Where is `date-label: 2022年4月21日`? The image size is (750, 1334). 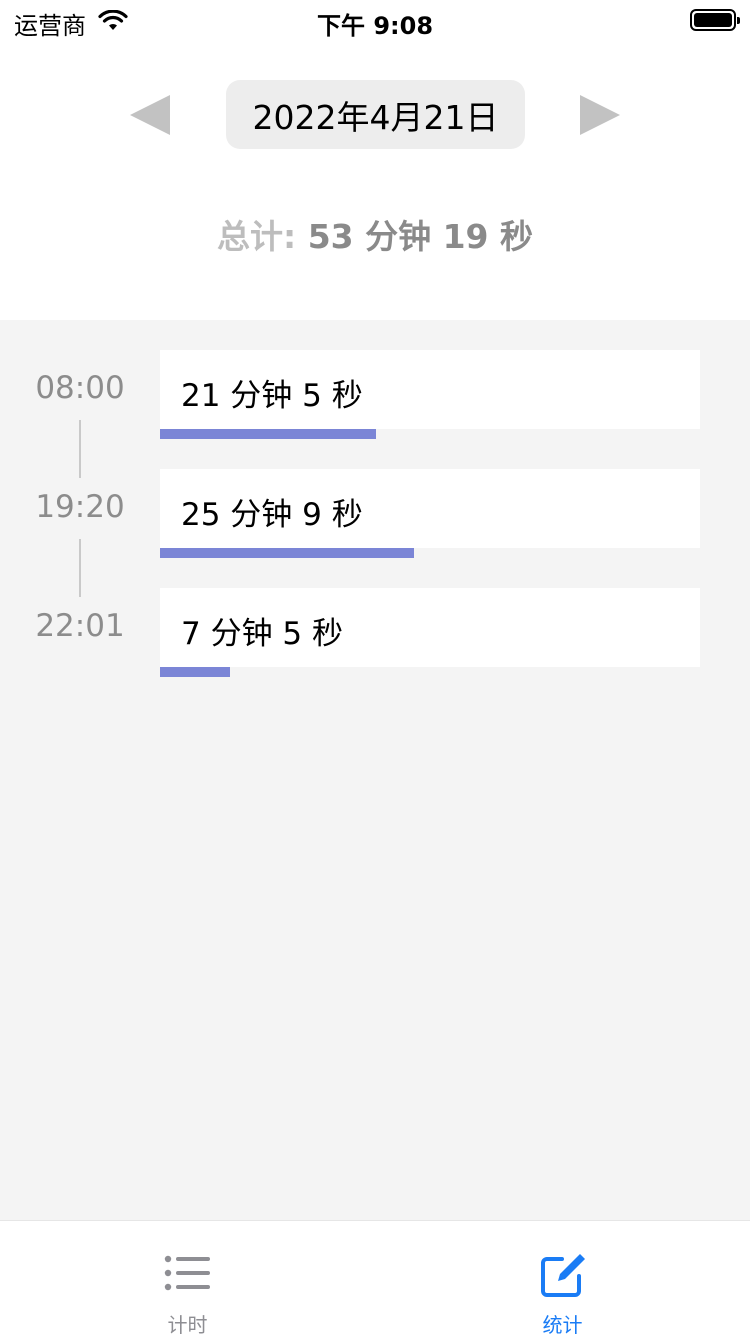
date-label: 2022年4月21日 is located at coordinates (375, 117).